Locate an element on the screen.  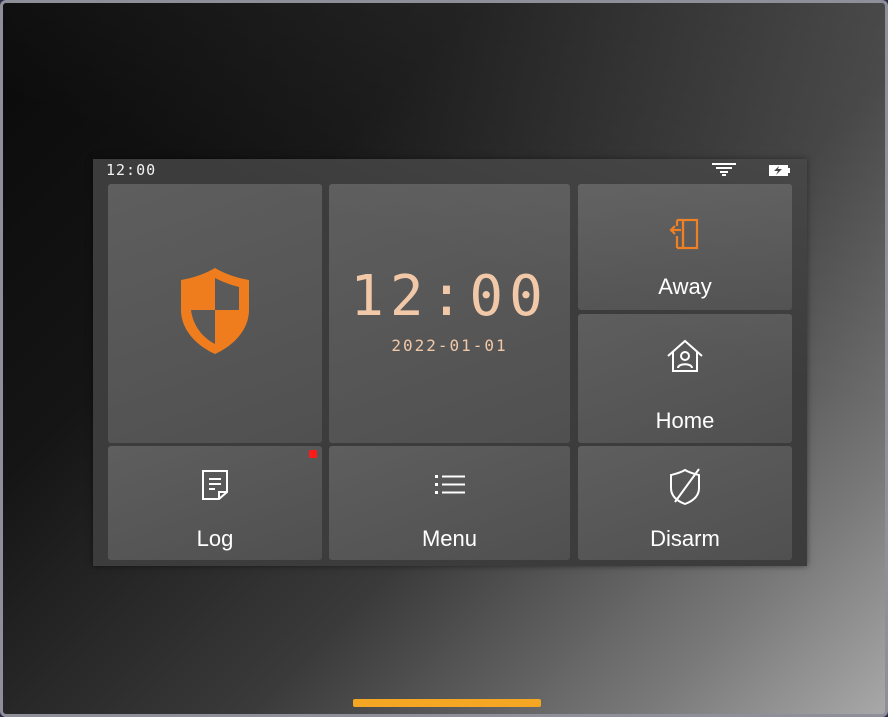
document-icon is located at coordinates (215, 485).